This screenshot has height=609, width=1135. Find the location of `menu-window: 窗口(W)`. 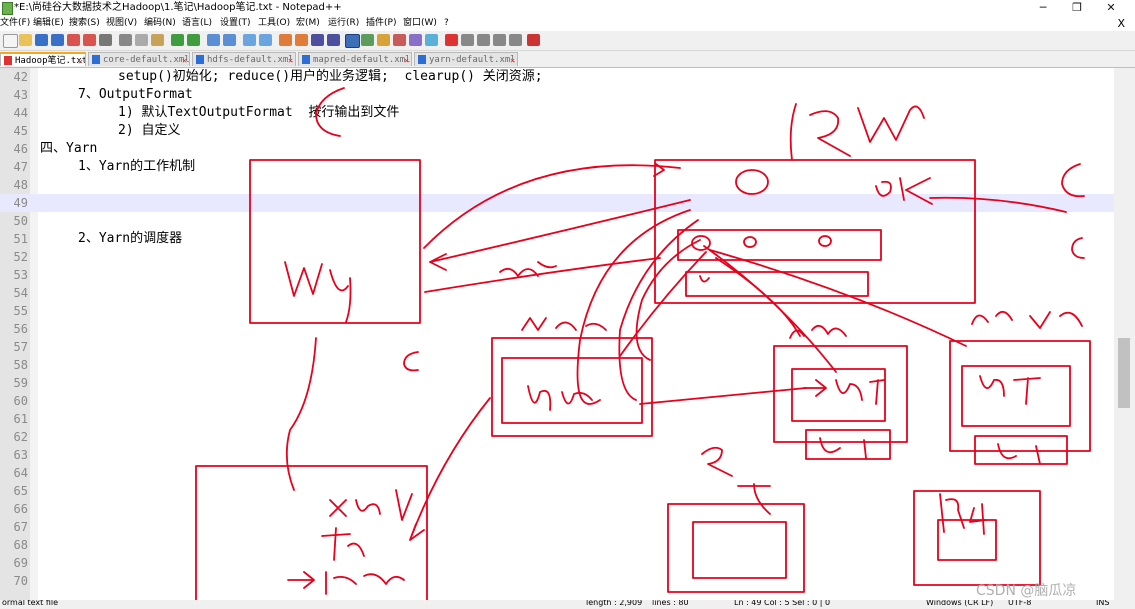

menu-window: 窗口(W) is located at coordinates (420, 23).